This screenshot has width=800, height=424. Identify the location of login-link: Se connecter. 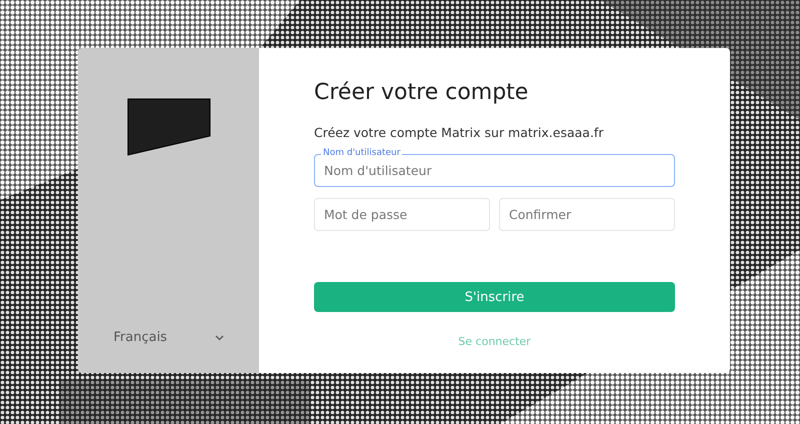
(494, 341).